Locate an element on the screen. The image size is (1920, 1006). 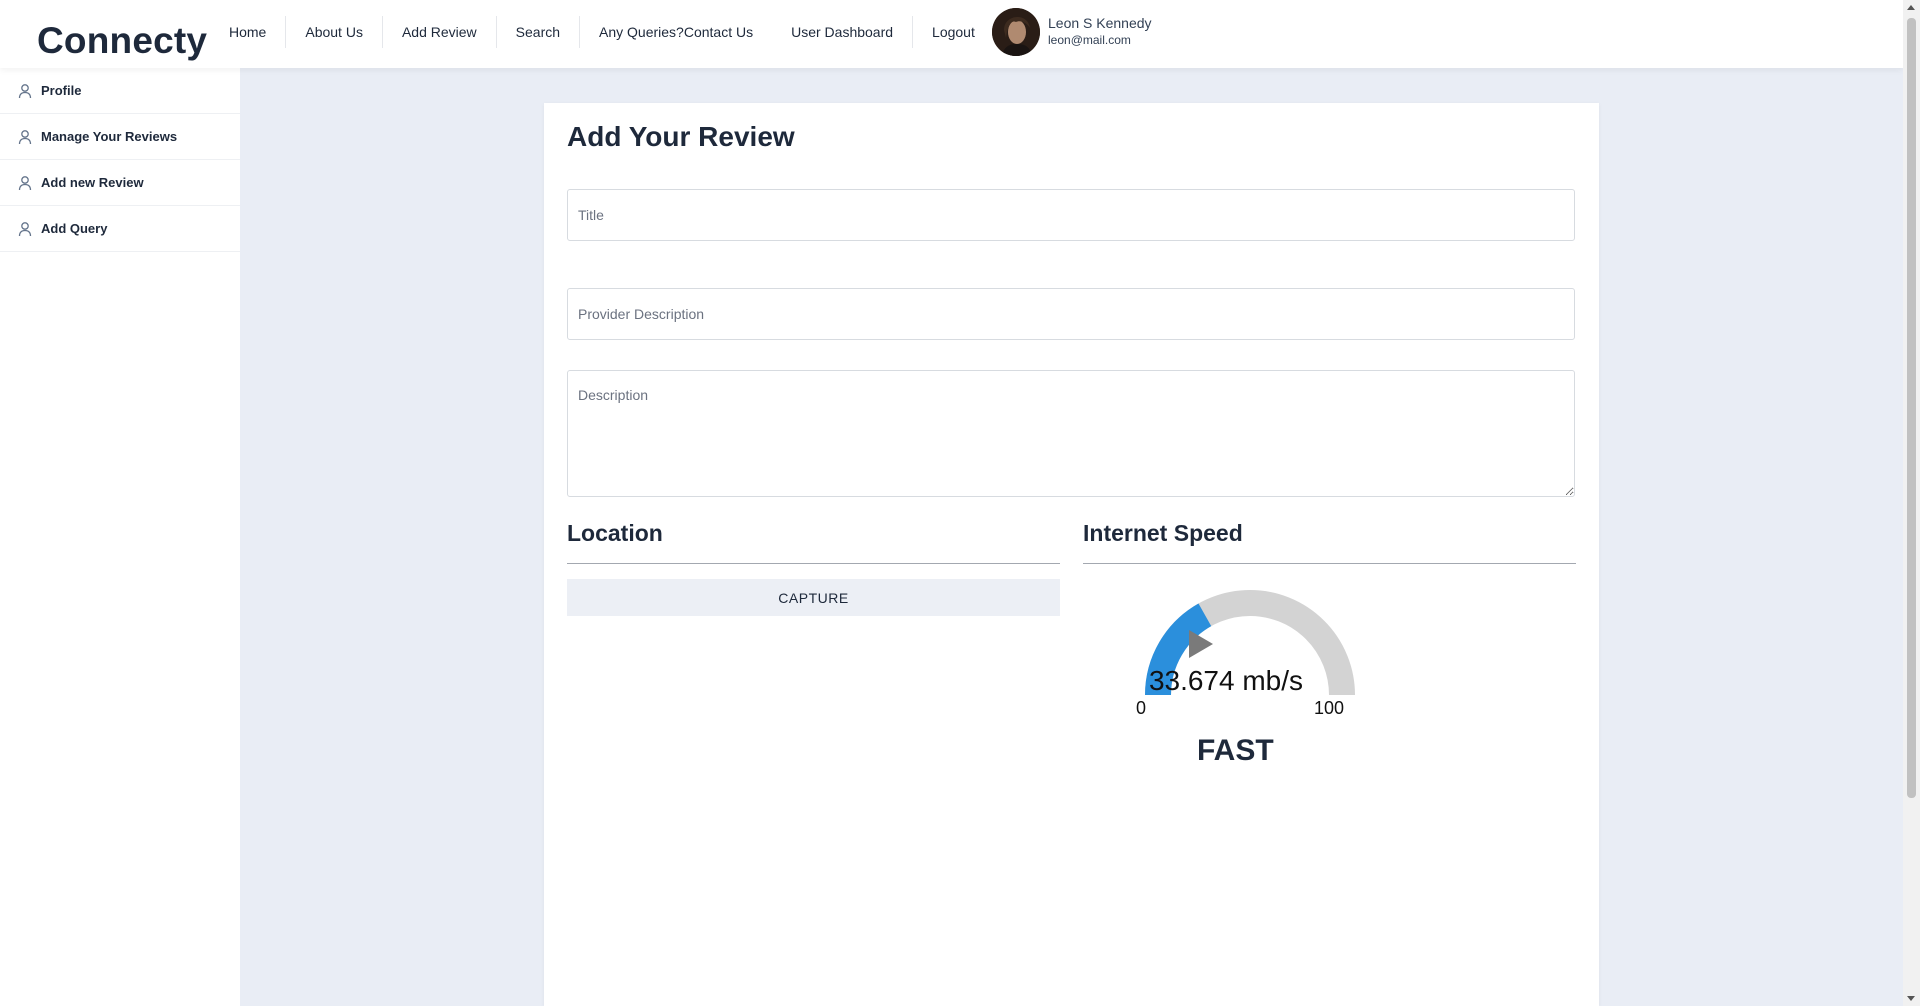
scroll-down-icon is located at coordinates (1911, 998).